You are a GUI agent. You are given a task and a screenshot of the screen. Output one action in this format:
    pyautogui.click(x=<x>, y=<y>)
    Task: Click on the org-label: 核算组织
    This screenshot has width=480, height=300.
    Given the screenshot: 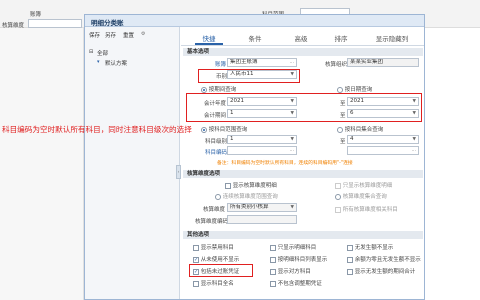 What is the action you would take?
    pyautogui.click(x=336, y=65)
    